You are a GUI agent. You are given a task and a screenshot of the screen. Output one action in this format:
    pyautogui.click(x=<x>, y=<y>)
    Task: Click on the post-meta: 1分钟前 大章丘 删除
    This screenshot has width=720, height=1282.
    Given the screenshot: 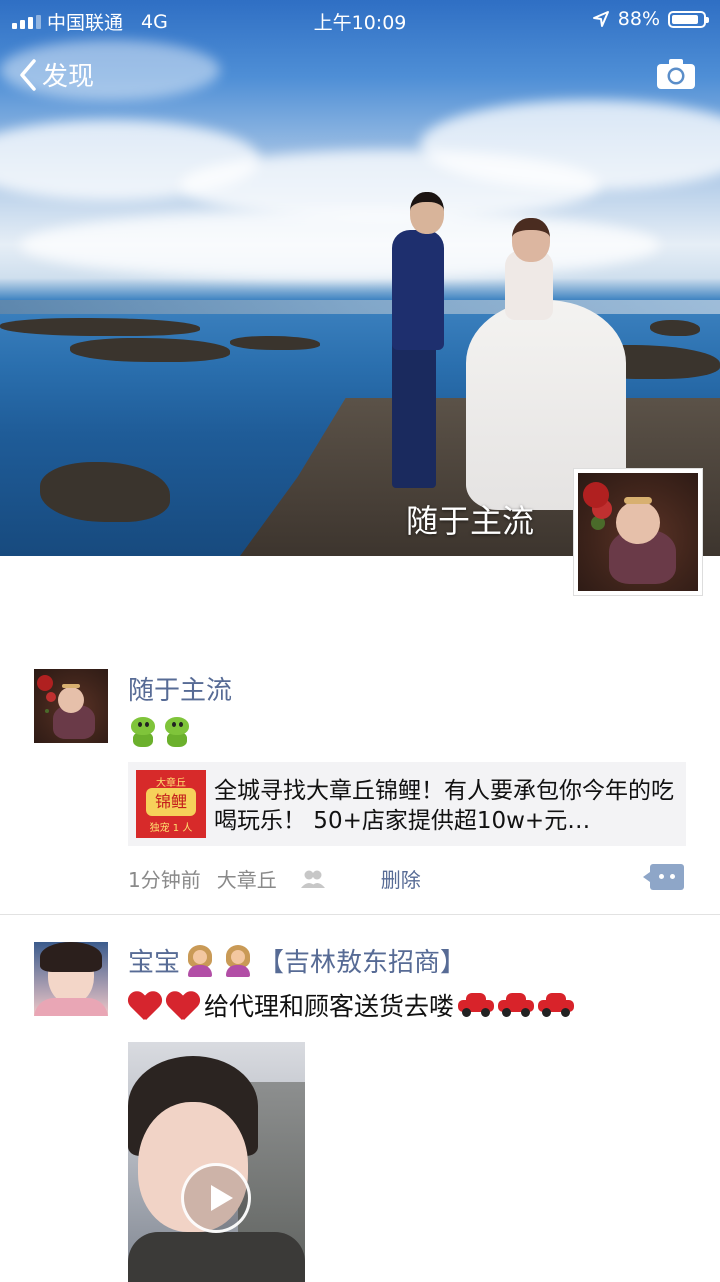 What is the action you would take?
    pyautogui.click(x=274, y=878)
    